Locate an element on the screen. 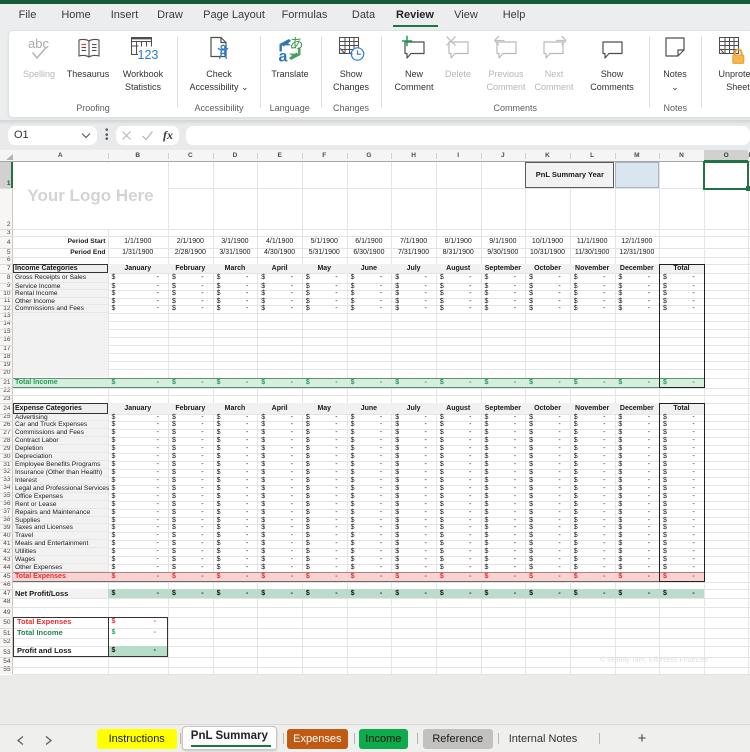 The width and height of the screenshot is (750, 752). svg-text: abc is located at coordinates (38, 43).